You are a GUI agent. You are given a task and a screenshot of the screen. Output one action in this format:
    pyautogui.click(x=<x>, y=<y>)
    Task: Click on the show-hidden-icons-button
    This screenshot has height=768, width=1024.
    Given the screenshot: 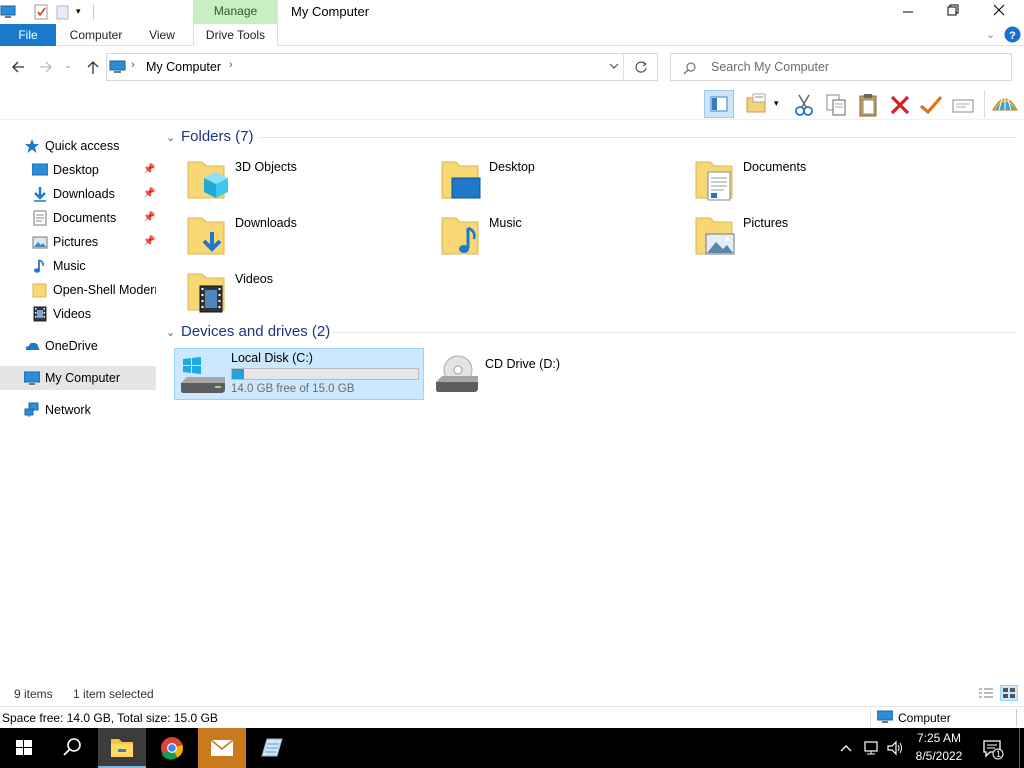 What is the action you would take?
    pyautogui.click(x=846, y=748)
    